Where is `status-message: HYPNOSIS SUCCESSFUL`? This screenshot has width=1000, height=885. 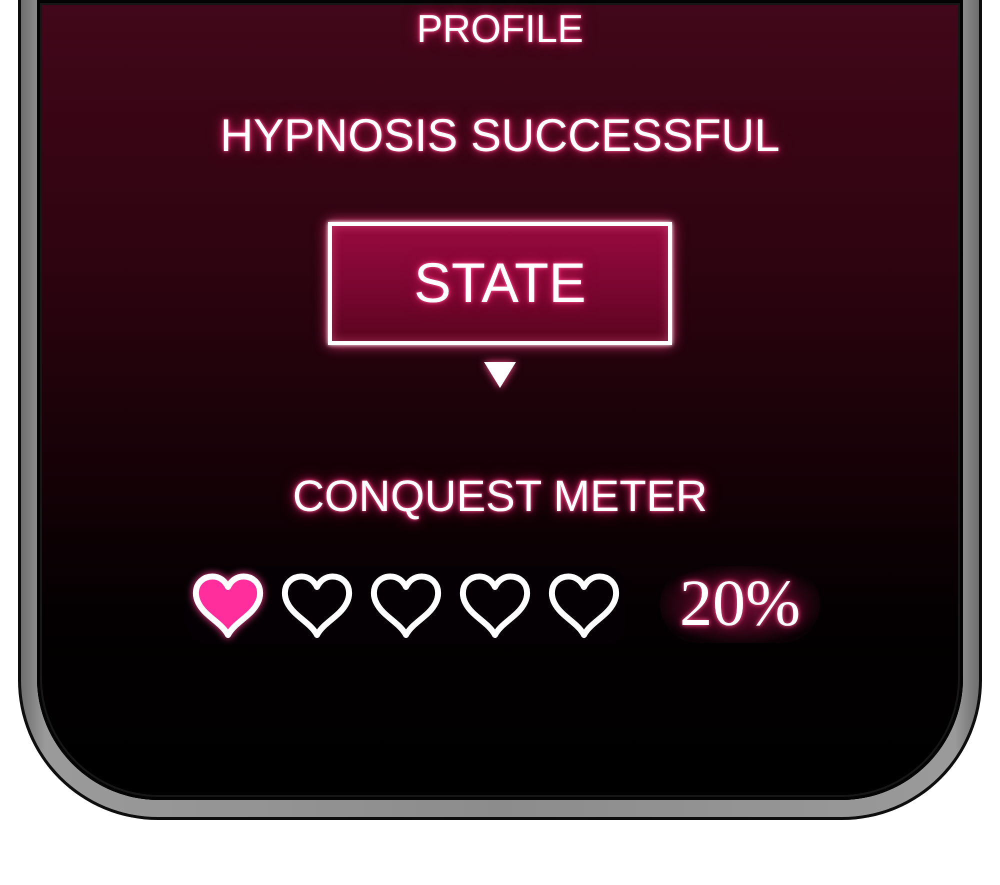
status-message: HYPNOSIS SUCCESSFUL is located at coordinates (500, 135).